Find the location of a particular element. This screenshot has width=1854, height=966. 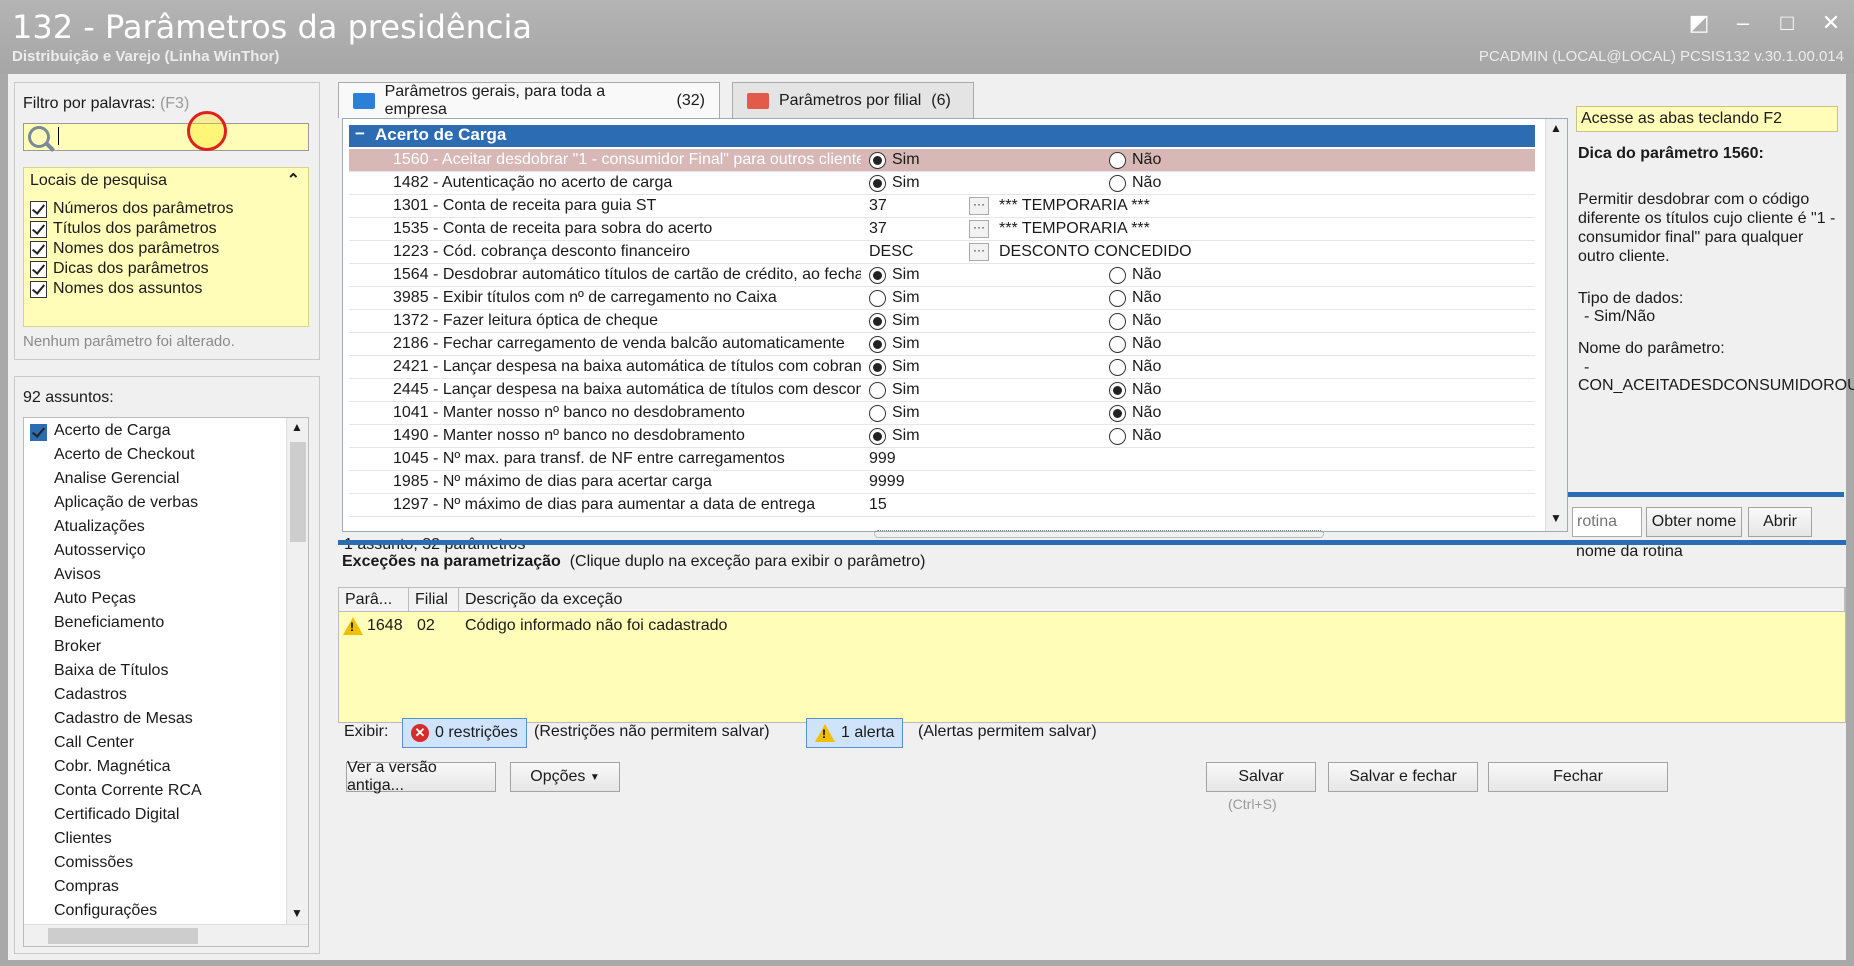

param-value: 999 is located at coordinates (882, 459).